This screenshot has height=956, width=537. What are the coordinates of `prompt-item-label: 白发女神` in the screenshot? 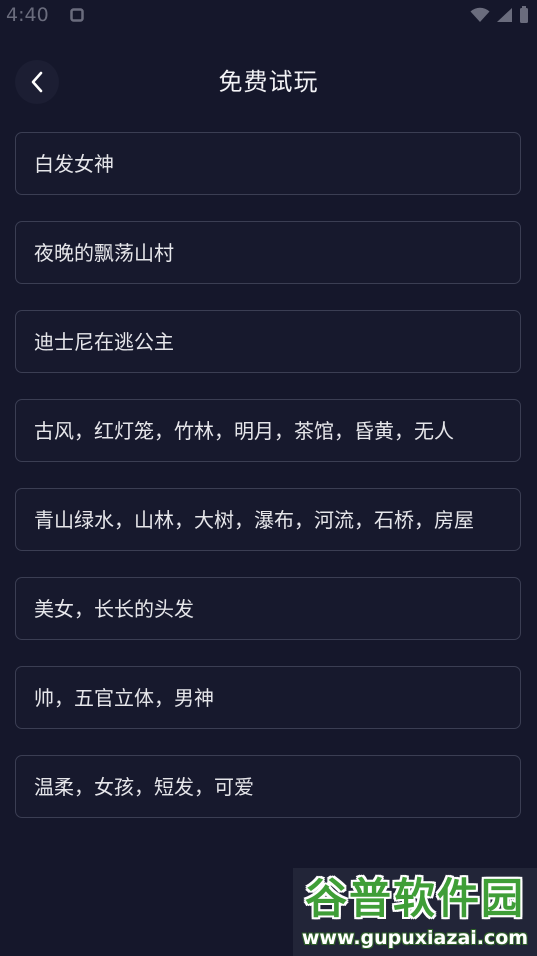 It's located at (74, 163).